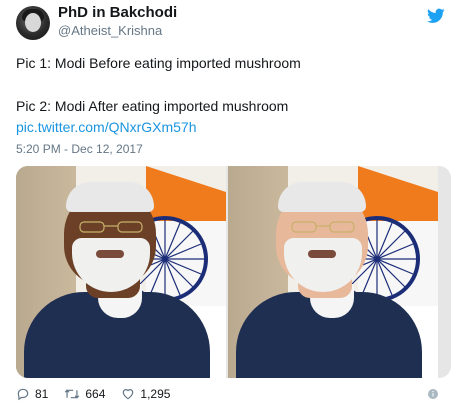 Image resolution: width=469 pixels, height=408 pixels. Describe the element at coordinates (128, 394) in the screenshot. I see `heart-icon` at that location.